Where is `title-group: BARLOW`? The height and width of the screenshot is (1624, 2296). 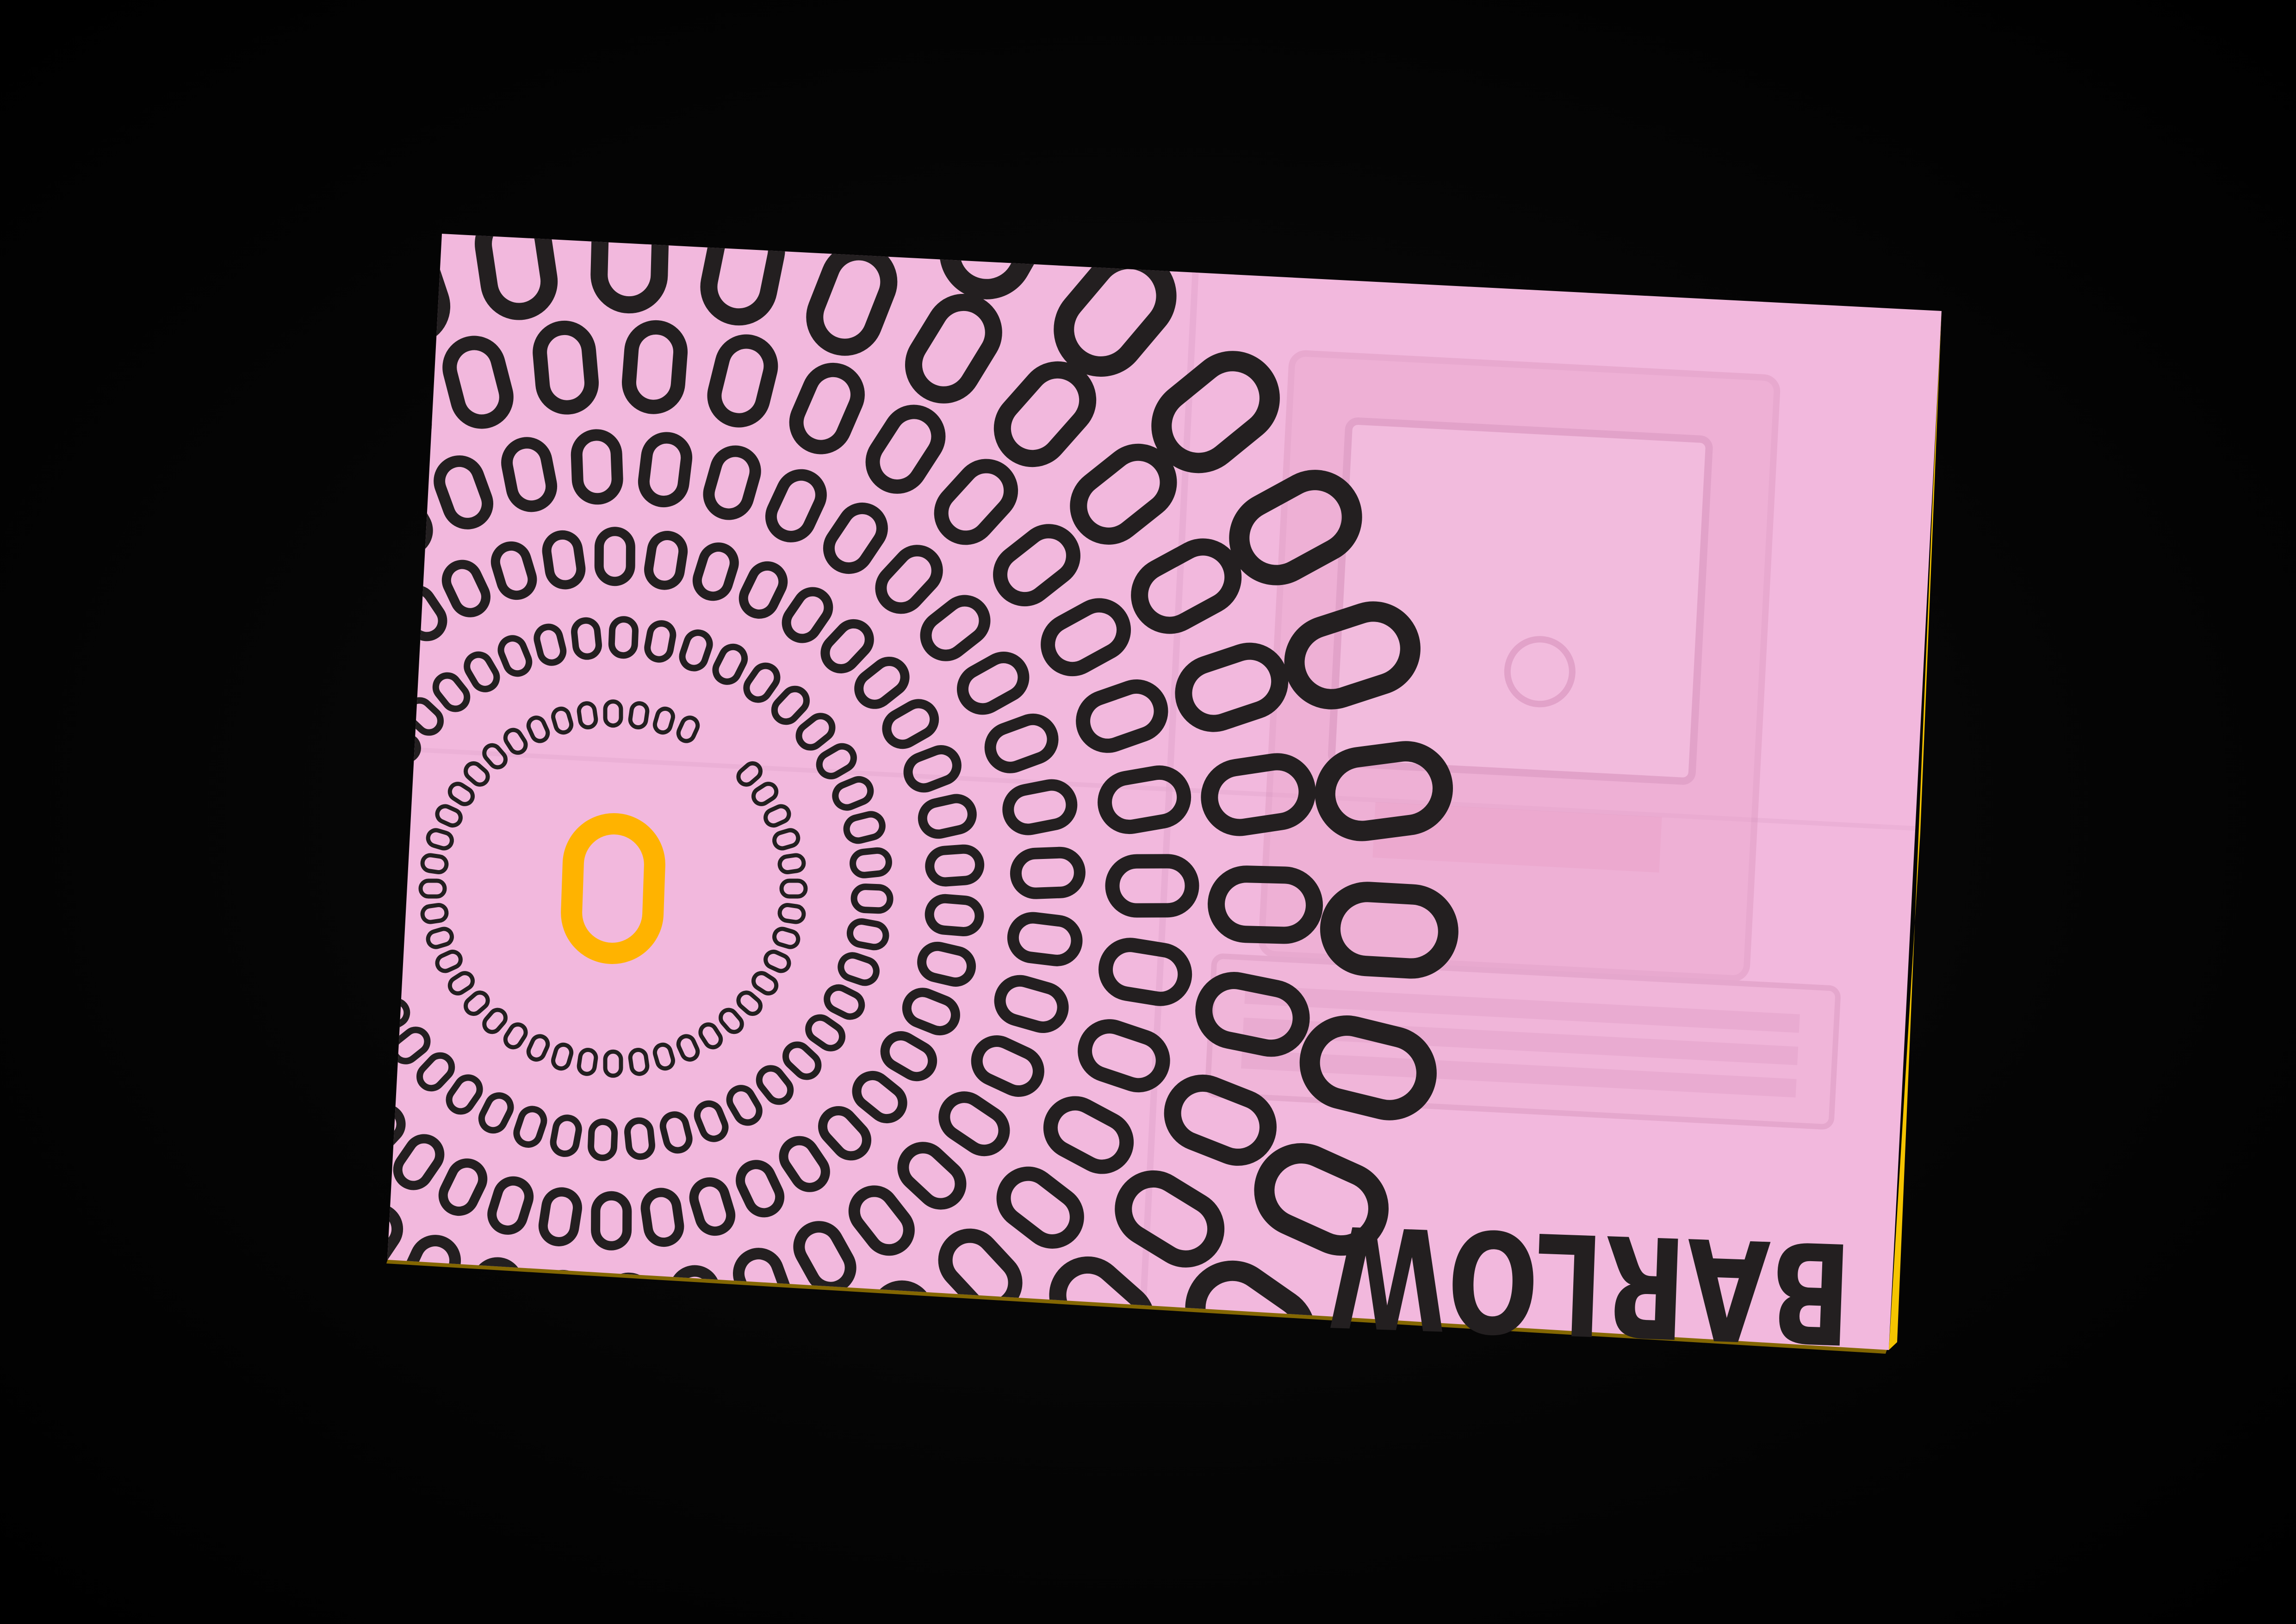 title-group: BARLOW is located at coordinates (1590, 1283).